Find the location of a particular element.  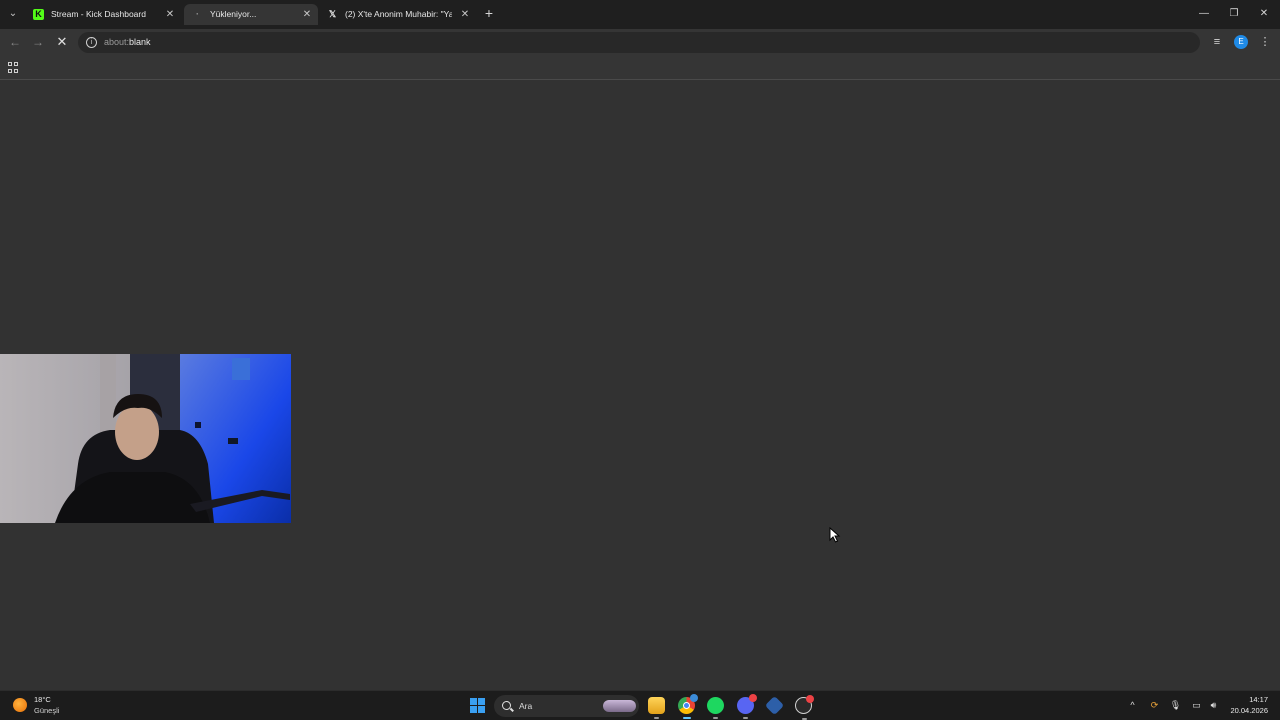

sync-icon: ⟳ is located at coordinates (1154, 705).